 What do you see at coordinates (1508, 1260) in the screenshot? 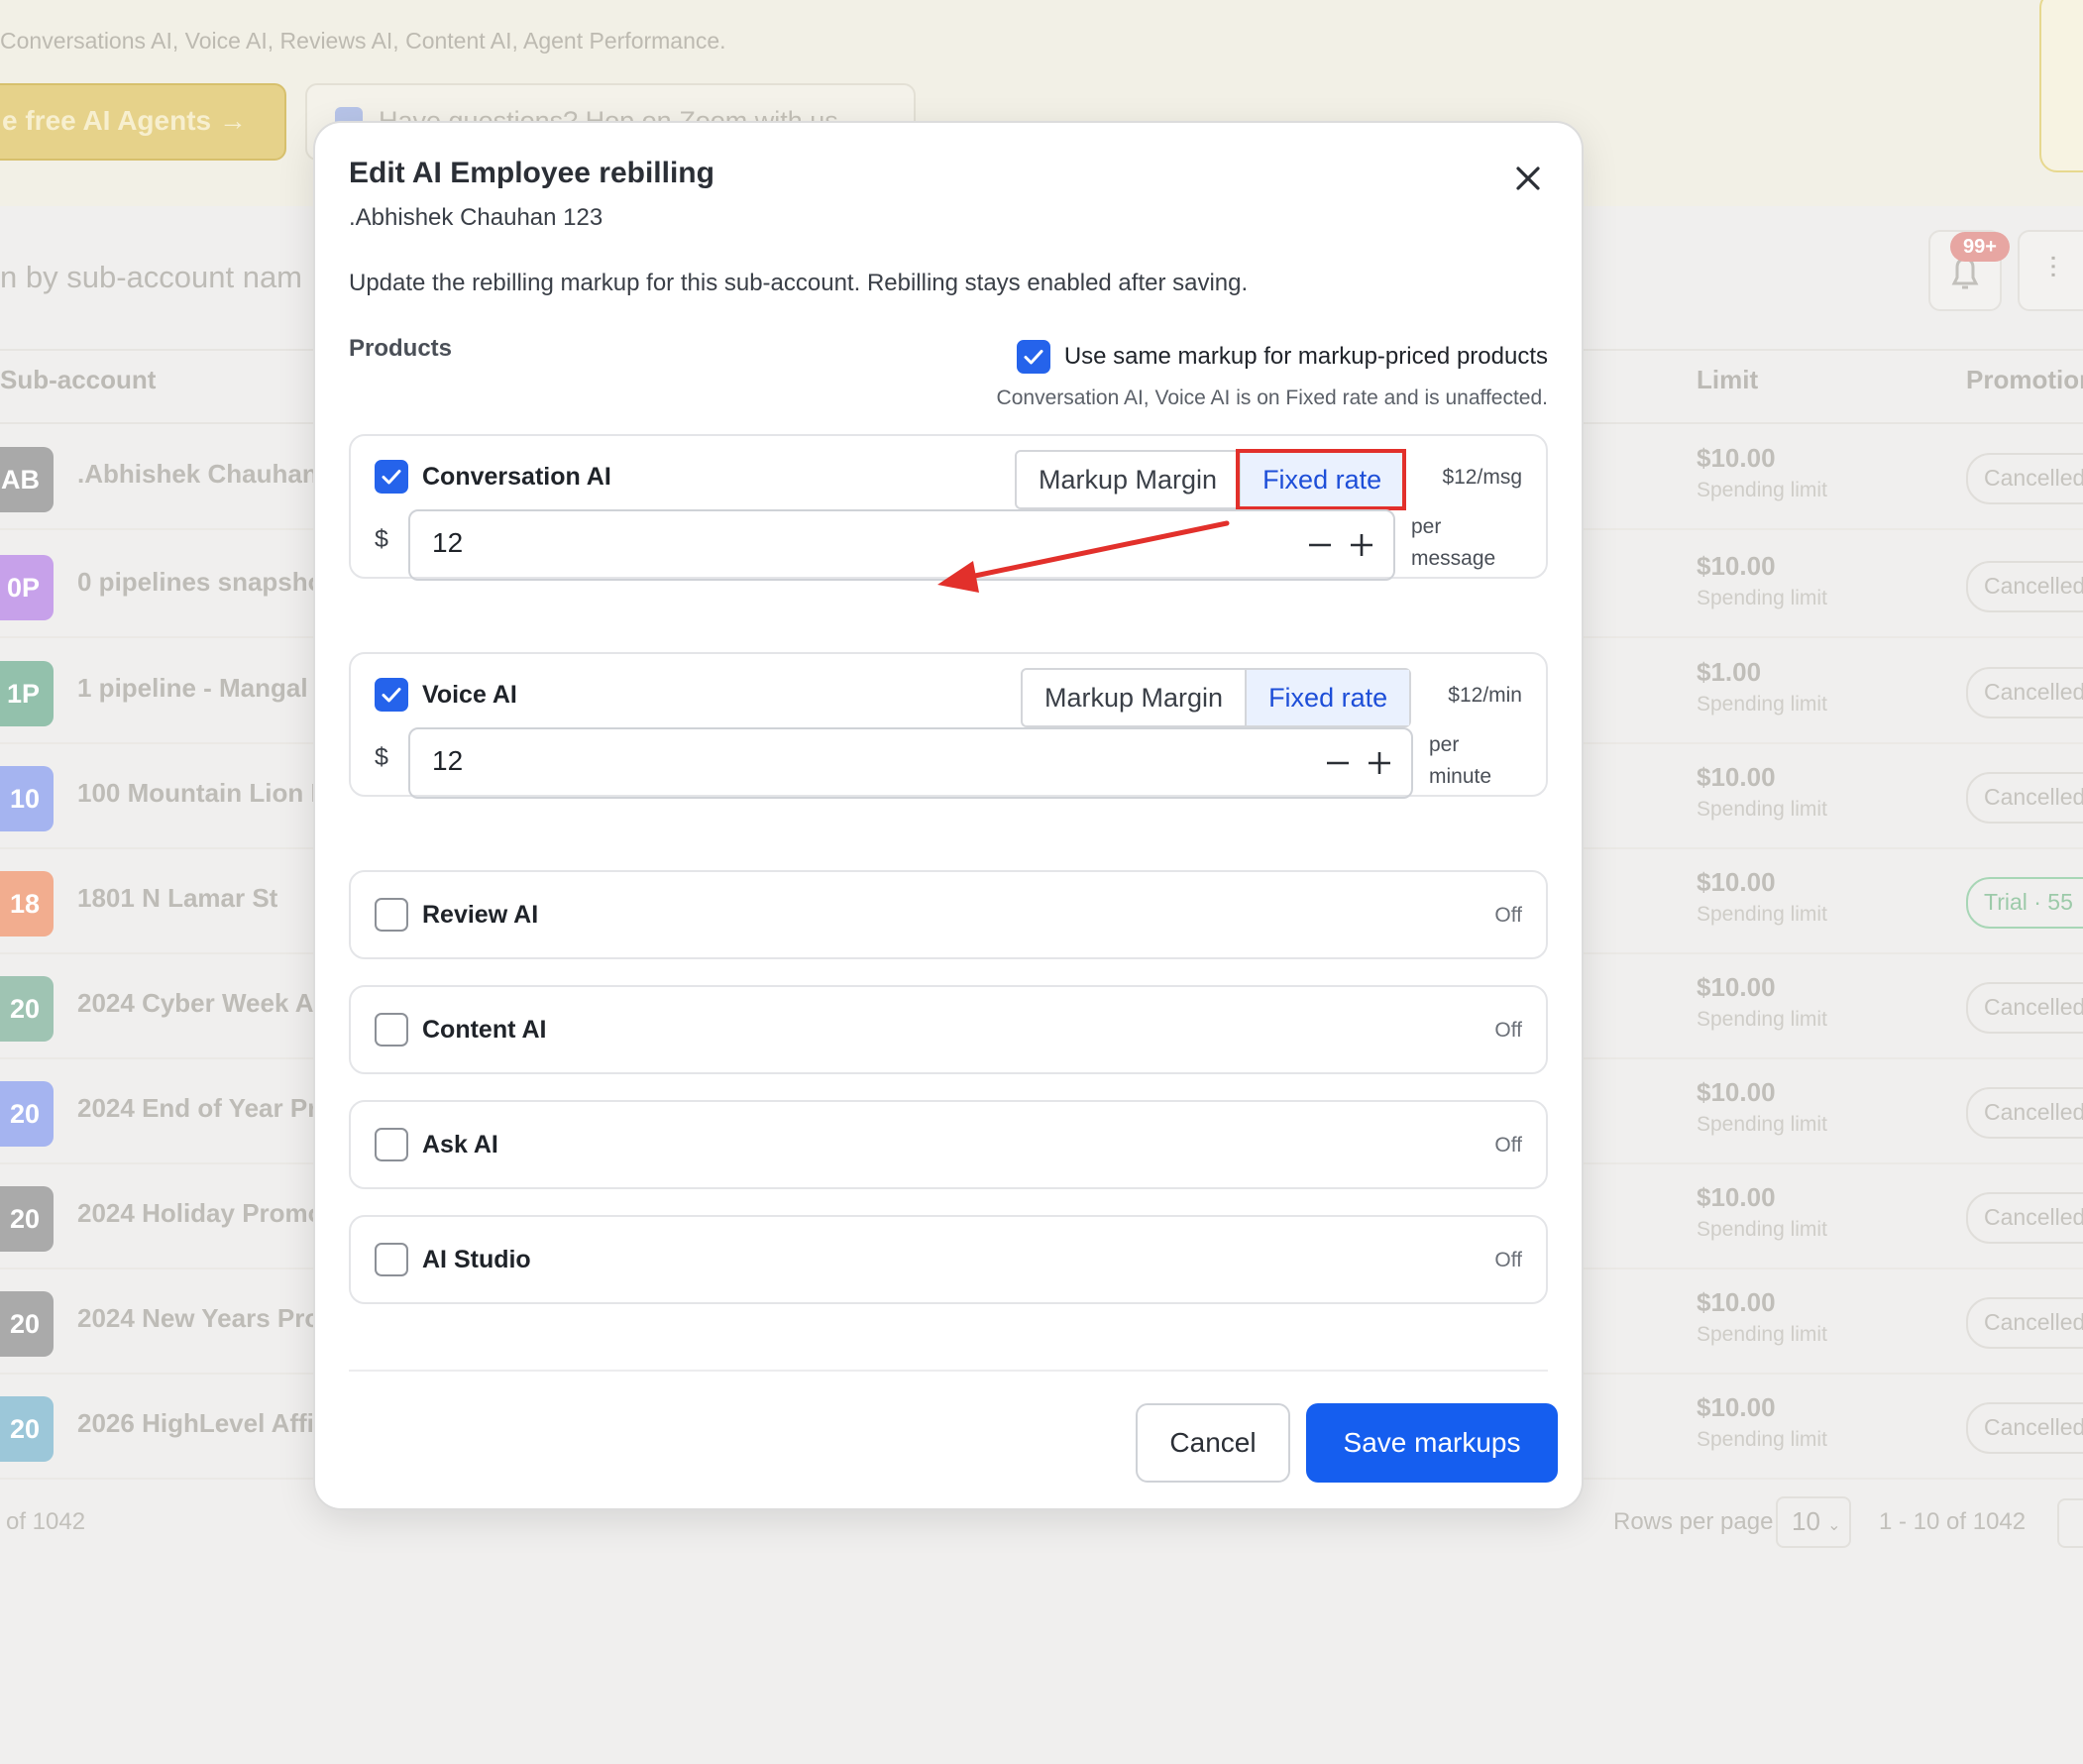
I see `product-status-ai-studio: Off` at bounding box center [1508, 1260].